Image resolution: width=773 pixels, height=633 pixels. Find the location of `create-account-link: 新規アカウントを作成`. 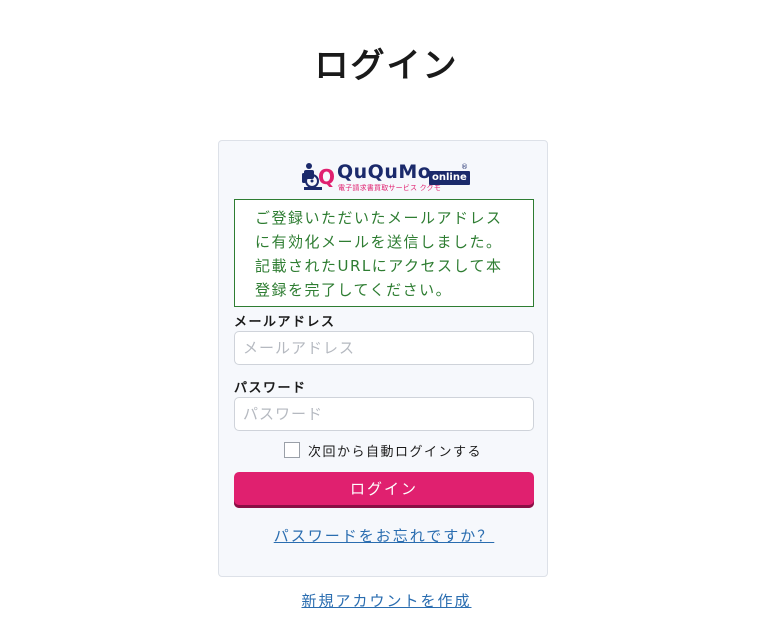

create-account-link: 新規アカウントを作成 is located at coordinates (386, 600).